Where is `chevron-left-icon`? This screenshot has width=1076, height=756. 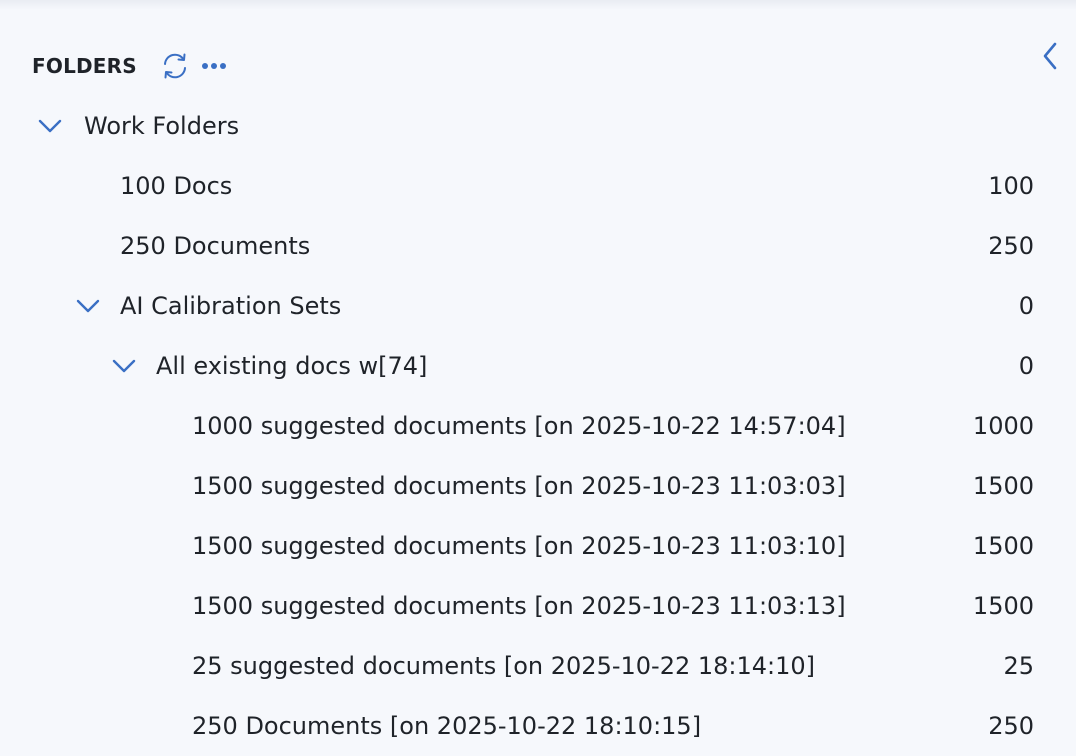
chevron-left-icon is located at coordinates (1050, 56).